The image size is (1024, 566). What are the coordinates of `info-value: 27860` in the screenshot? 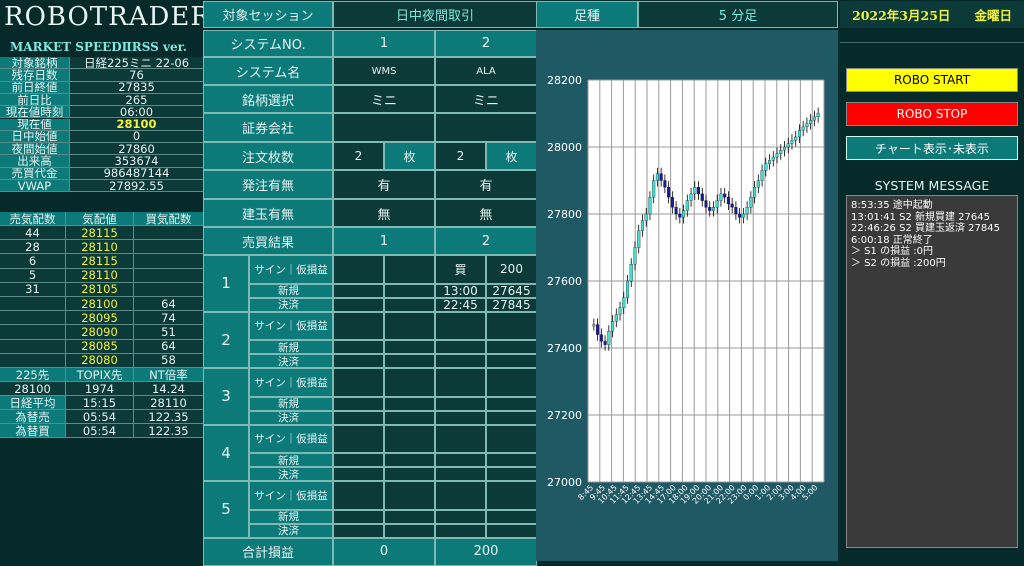 It's located at (137, 149).